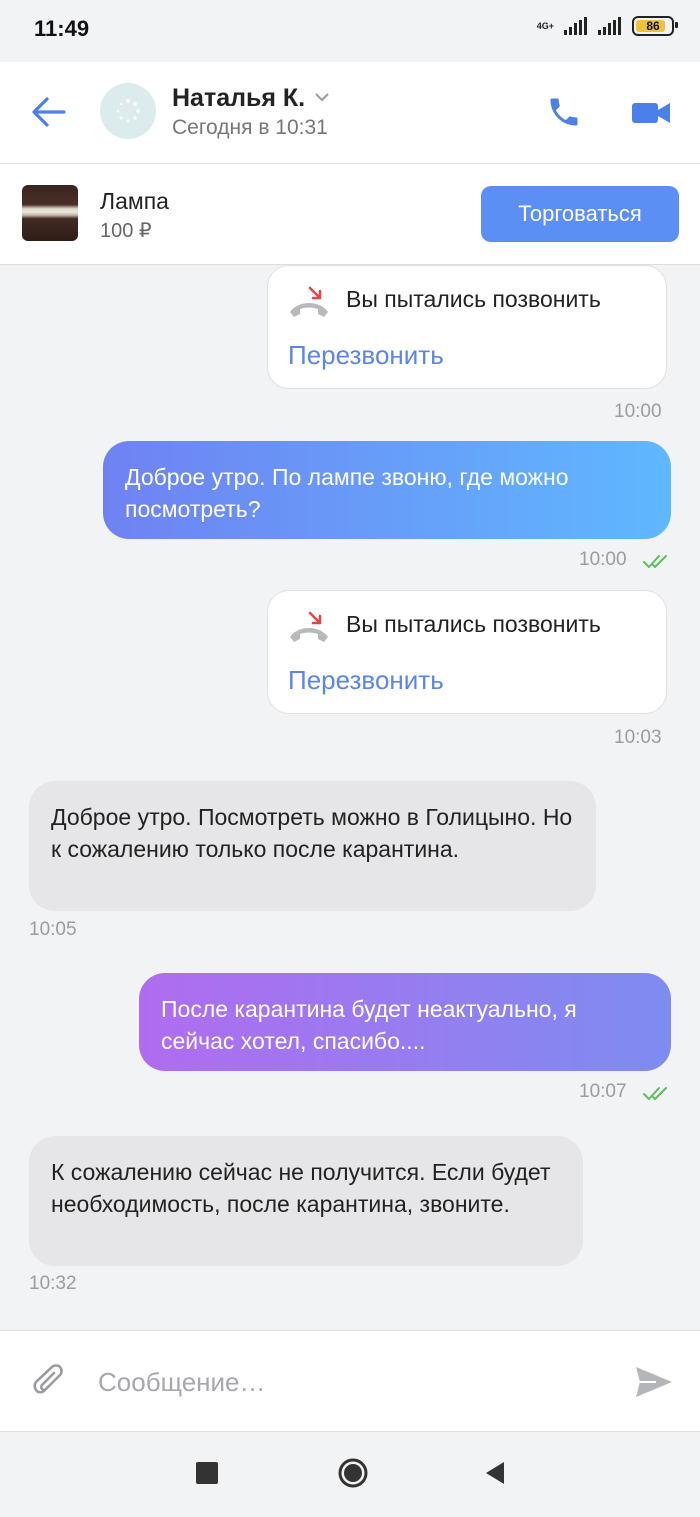  What do you see at coordinates (350, 113) in the screenshot?
I see `chat-header: Наталья К. Сегодня в 10:31` at bounding box center [350, 113].